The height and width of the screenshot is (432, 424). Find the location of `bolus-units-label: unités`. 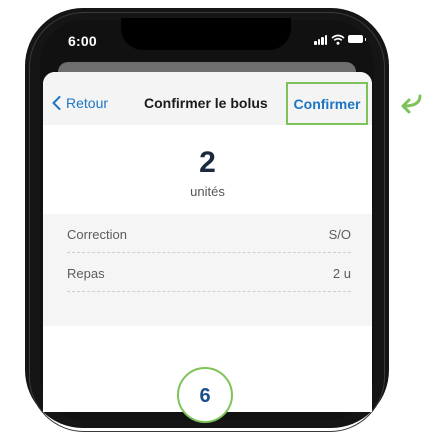

bolus-units-label: unités is located at coordinates (207, 191).